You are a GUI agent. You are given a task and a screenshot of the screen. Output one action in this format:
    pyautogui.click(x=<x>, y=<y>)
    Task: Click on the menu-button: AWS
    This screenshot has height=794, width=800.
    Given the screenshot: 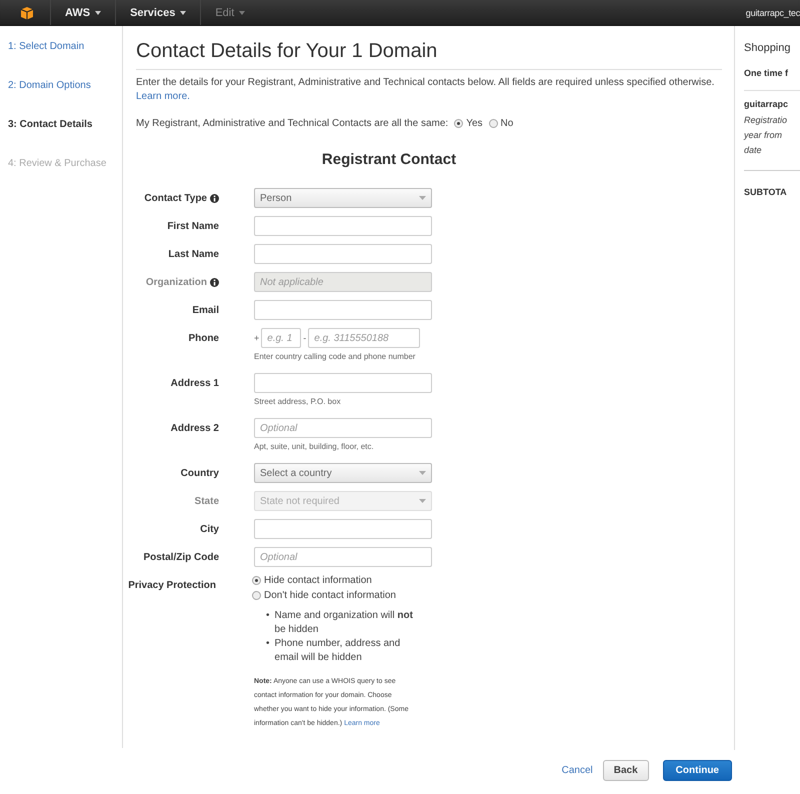 What is the action you would take?
    pyautogui.click(x=83, y=12)
    